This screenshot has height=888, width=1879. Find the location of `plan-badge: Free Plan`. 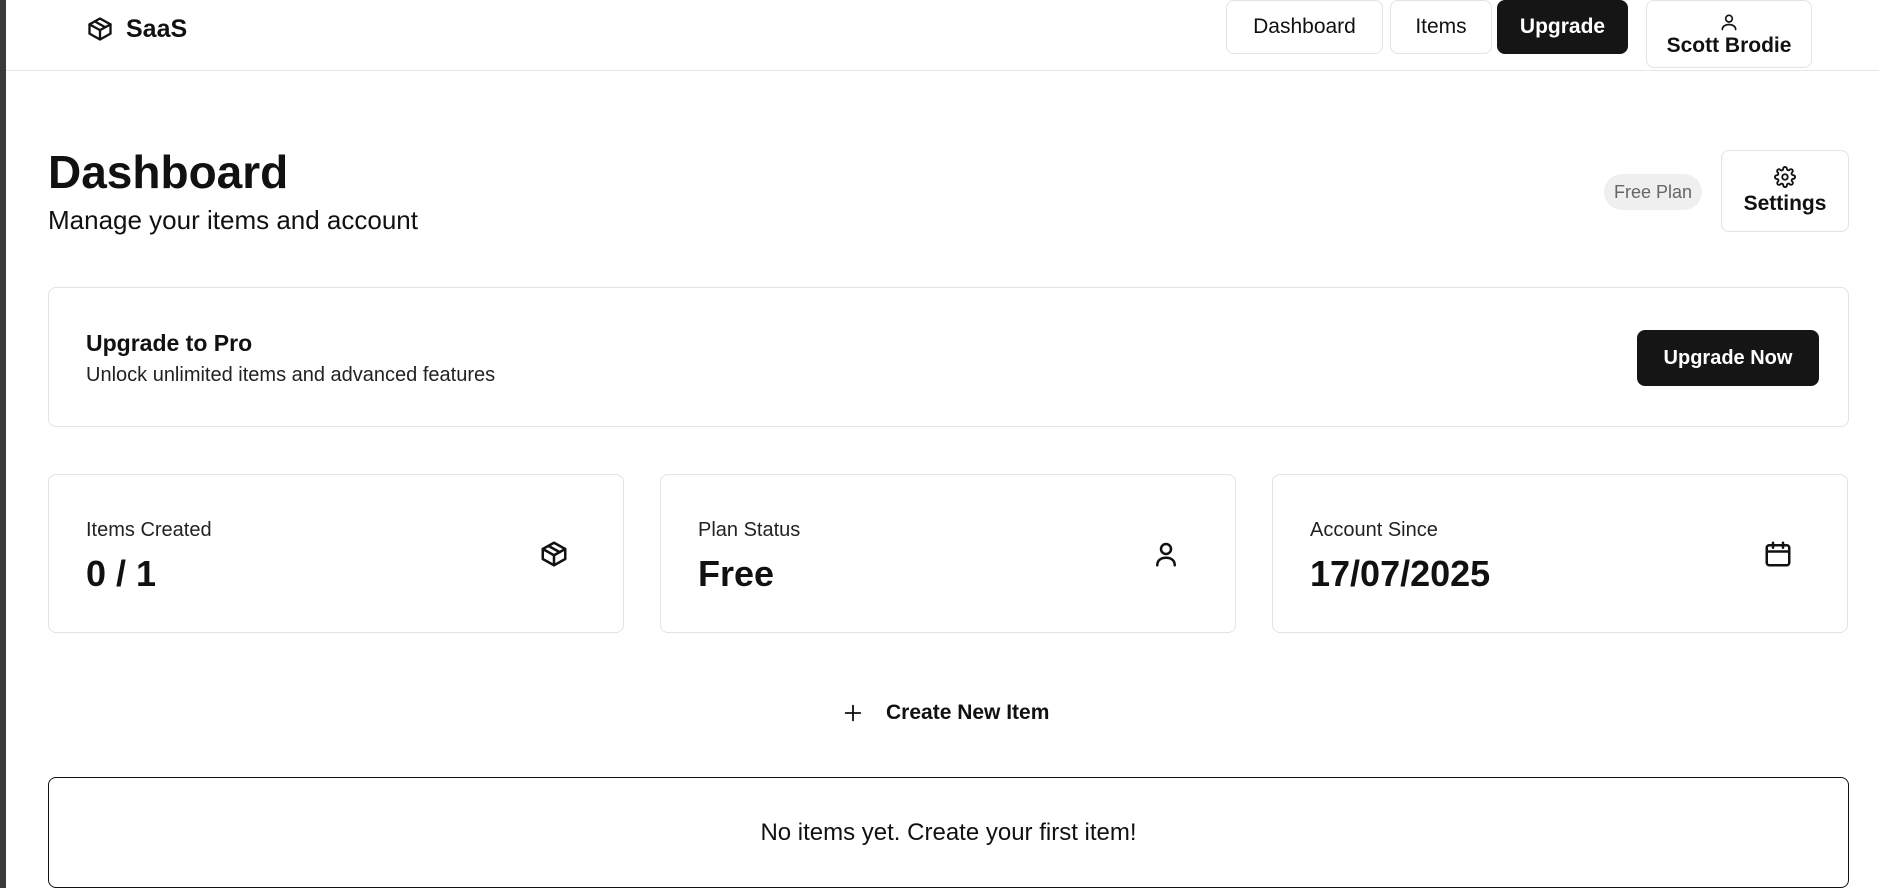

plan-badge: Free Plan is located at coordinates (1653, 192).